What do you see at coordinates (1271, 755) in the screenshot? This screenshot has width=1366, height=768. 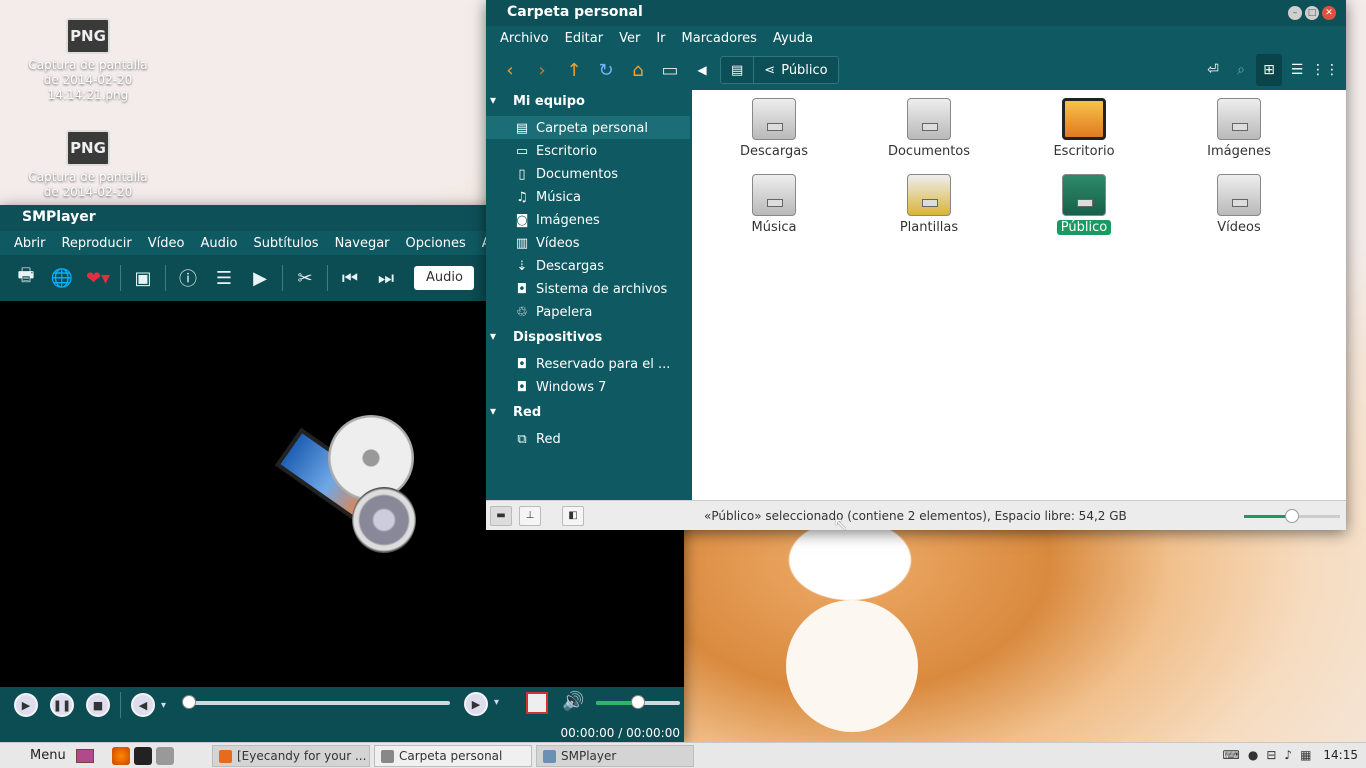 I see `network-icon: ⊟` at bounding box center [1271, 755].